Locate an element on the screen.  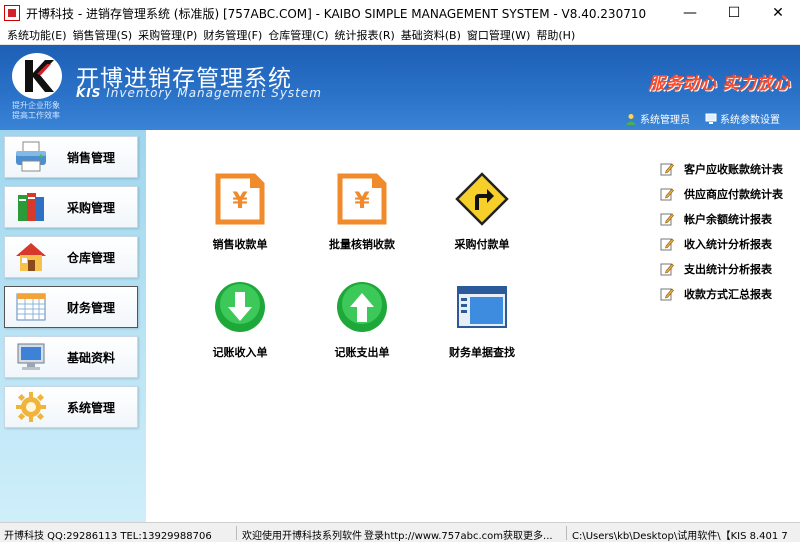
admin-link-label: 系统管理员 is located at coordinates (665, 120).